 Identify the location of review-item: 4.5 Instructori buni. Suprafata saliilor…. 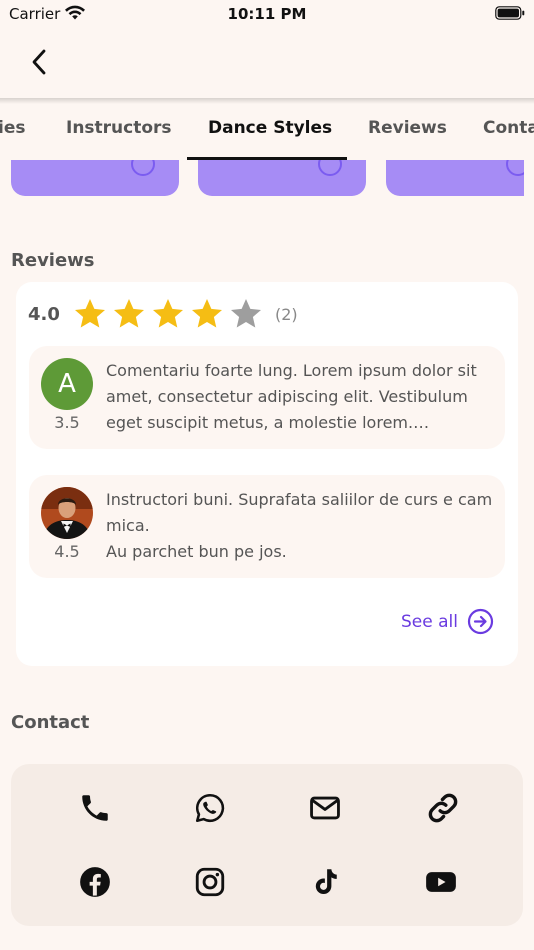
(267, 526).